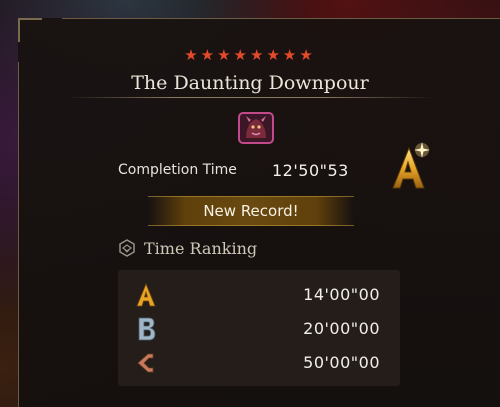  I want to click on rank-row-c: 50'00"00, so click(259, 362).